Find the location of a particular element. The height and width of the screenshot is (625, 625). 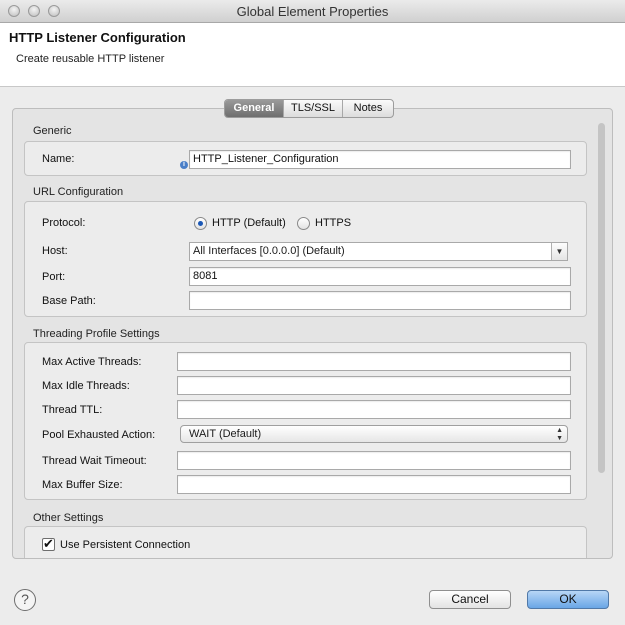

base-path-label: Base Path: is located at coordinates (69, 301).